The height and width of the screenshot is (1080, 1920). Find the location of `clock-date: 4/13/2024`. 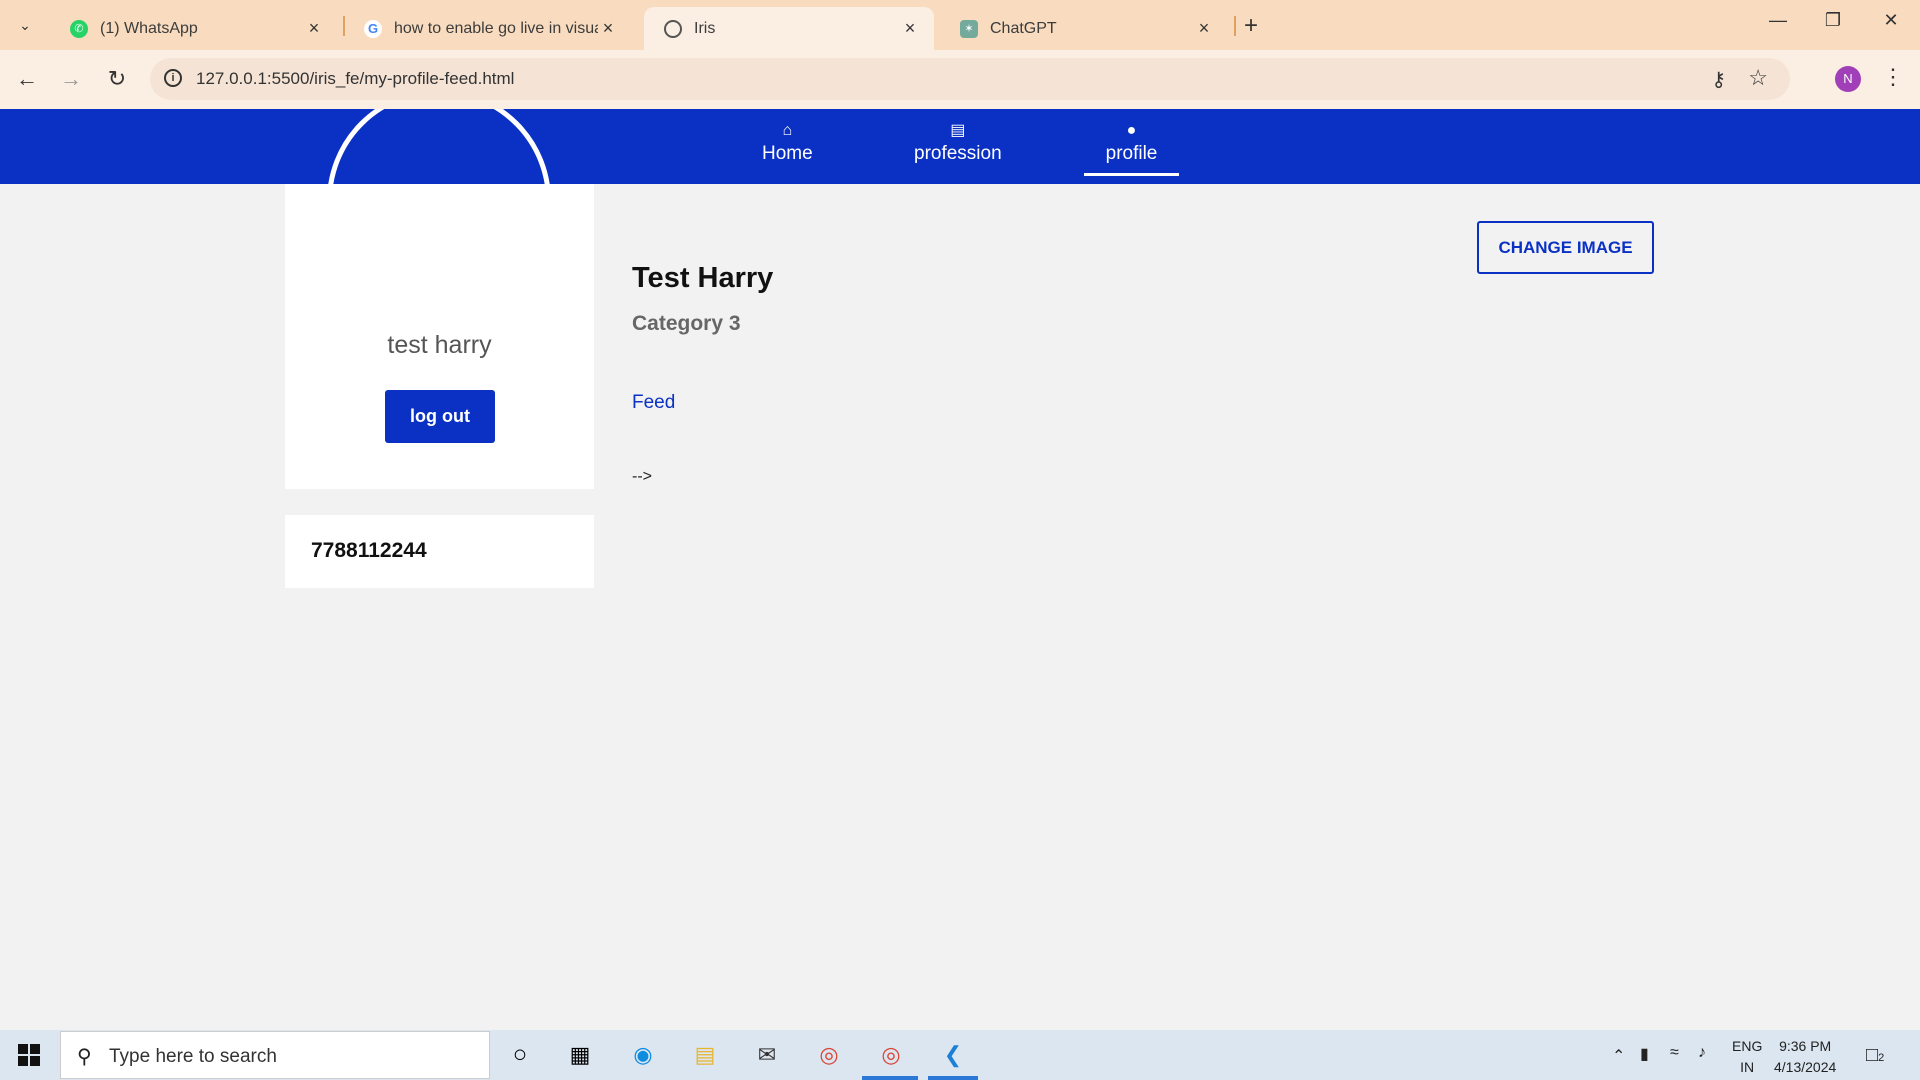

clock-date: 4/13/2024 is located at coordinates (1805, 1067).